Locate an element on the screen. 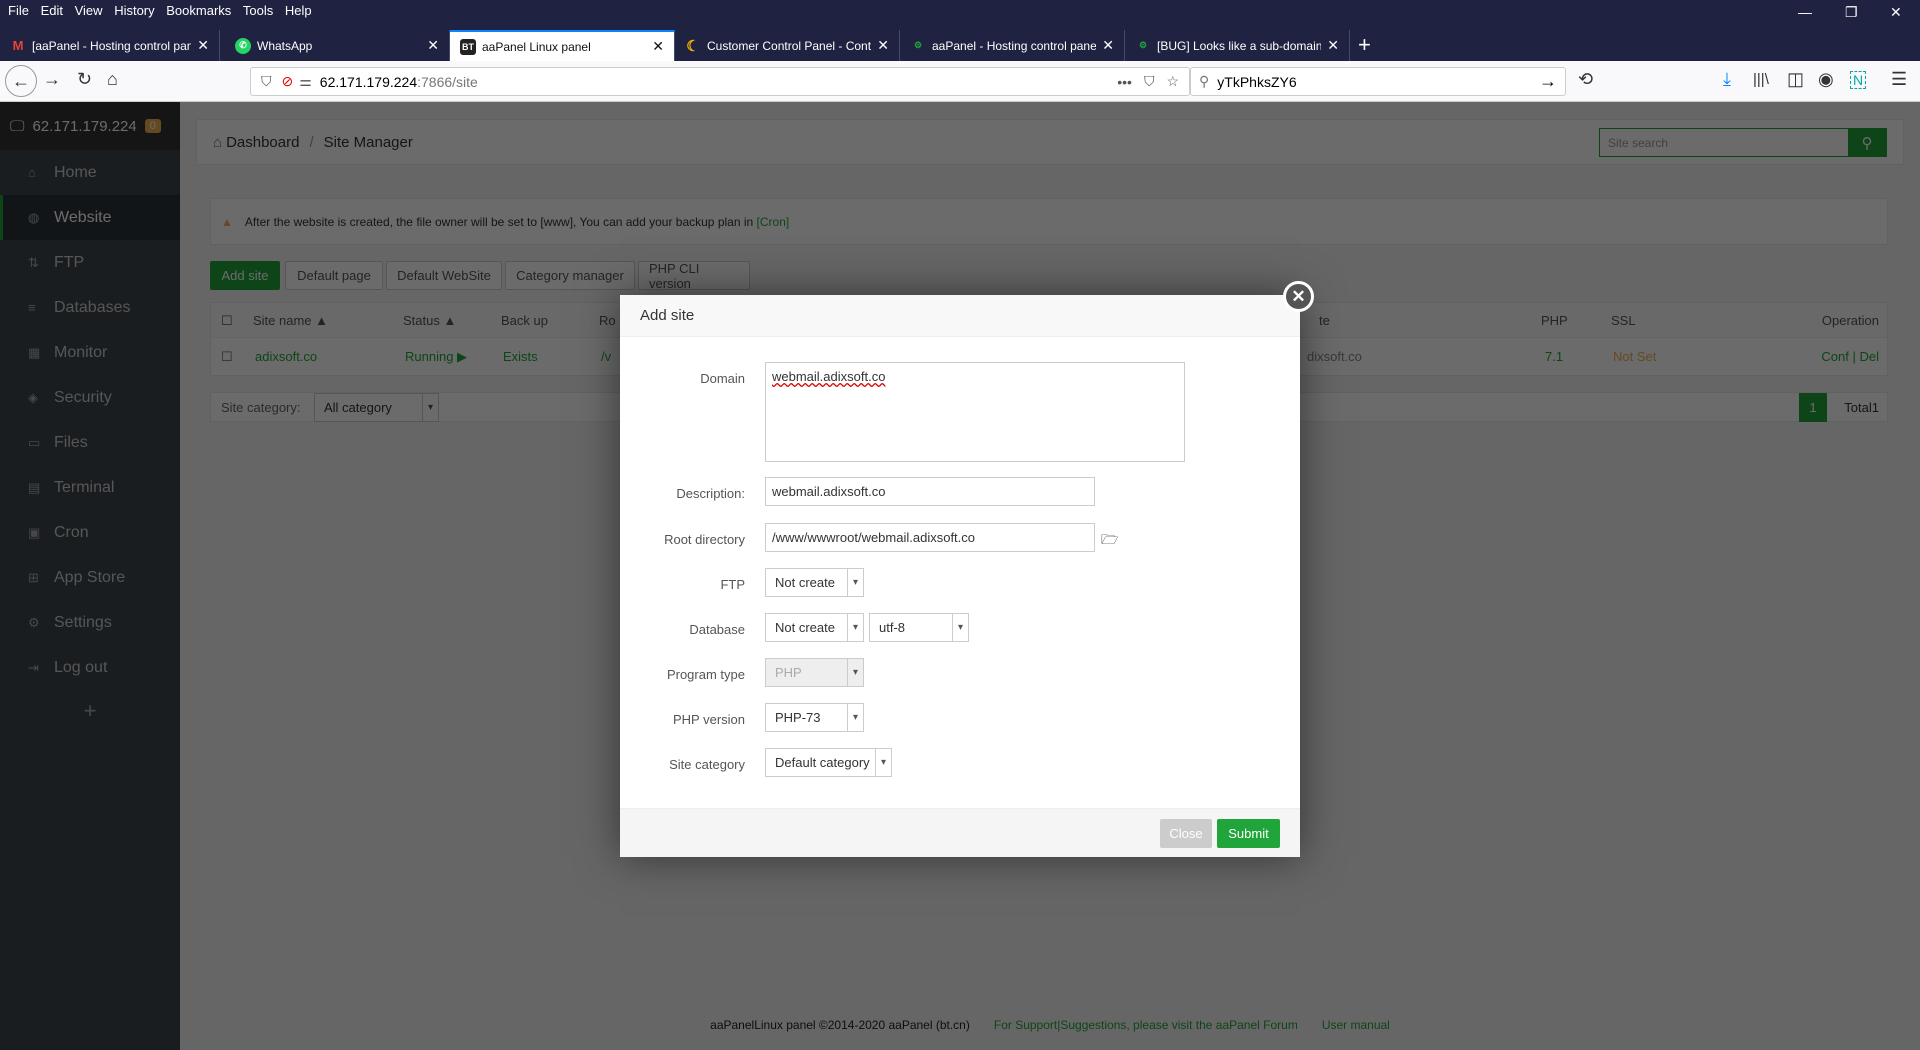 This screenshot has height=1050, width=1920. download-icon: ⤓ is located at coordinates (1727, 79).